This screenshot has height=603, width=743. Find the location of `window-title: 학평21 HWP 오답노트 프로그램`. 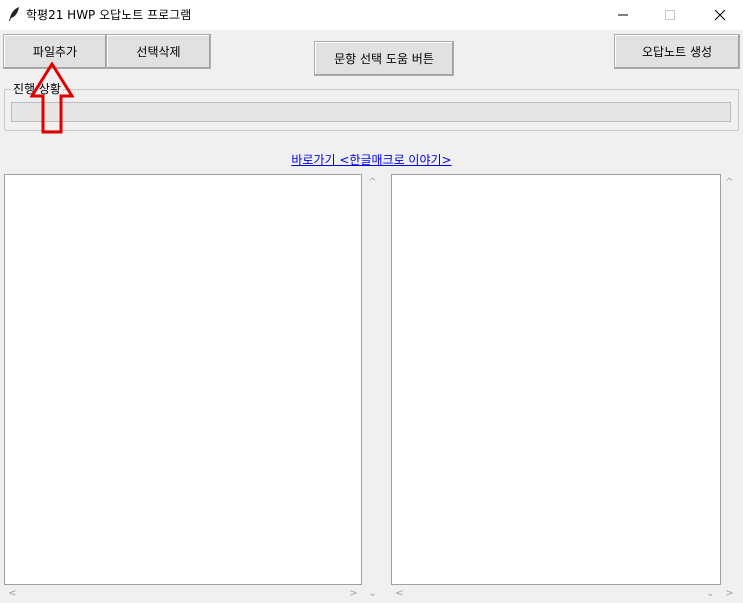

window-title: 학평21 HWP 오답노트 프로그램 is located at coordinates (109, 15).